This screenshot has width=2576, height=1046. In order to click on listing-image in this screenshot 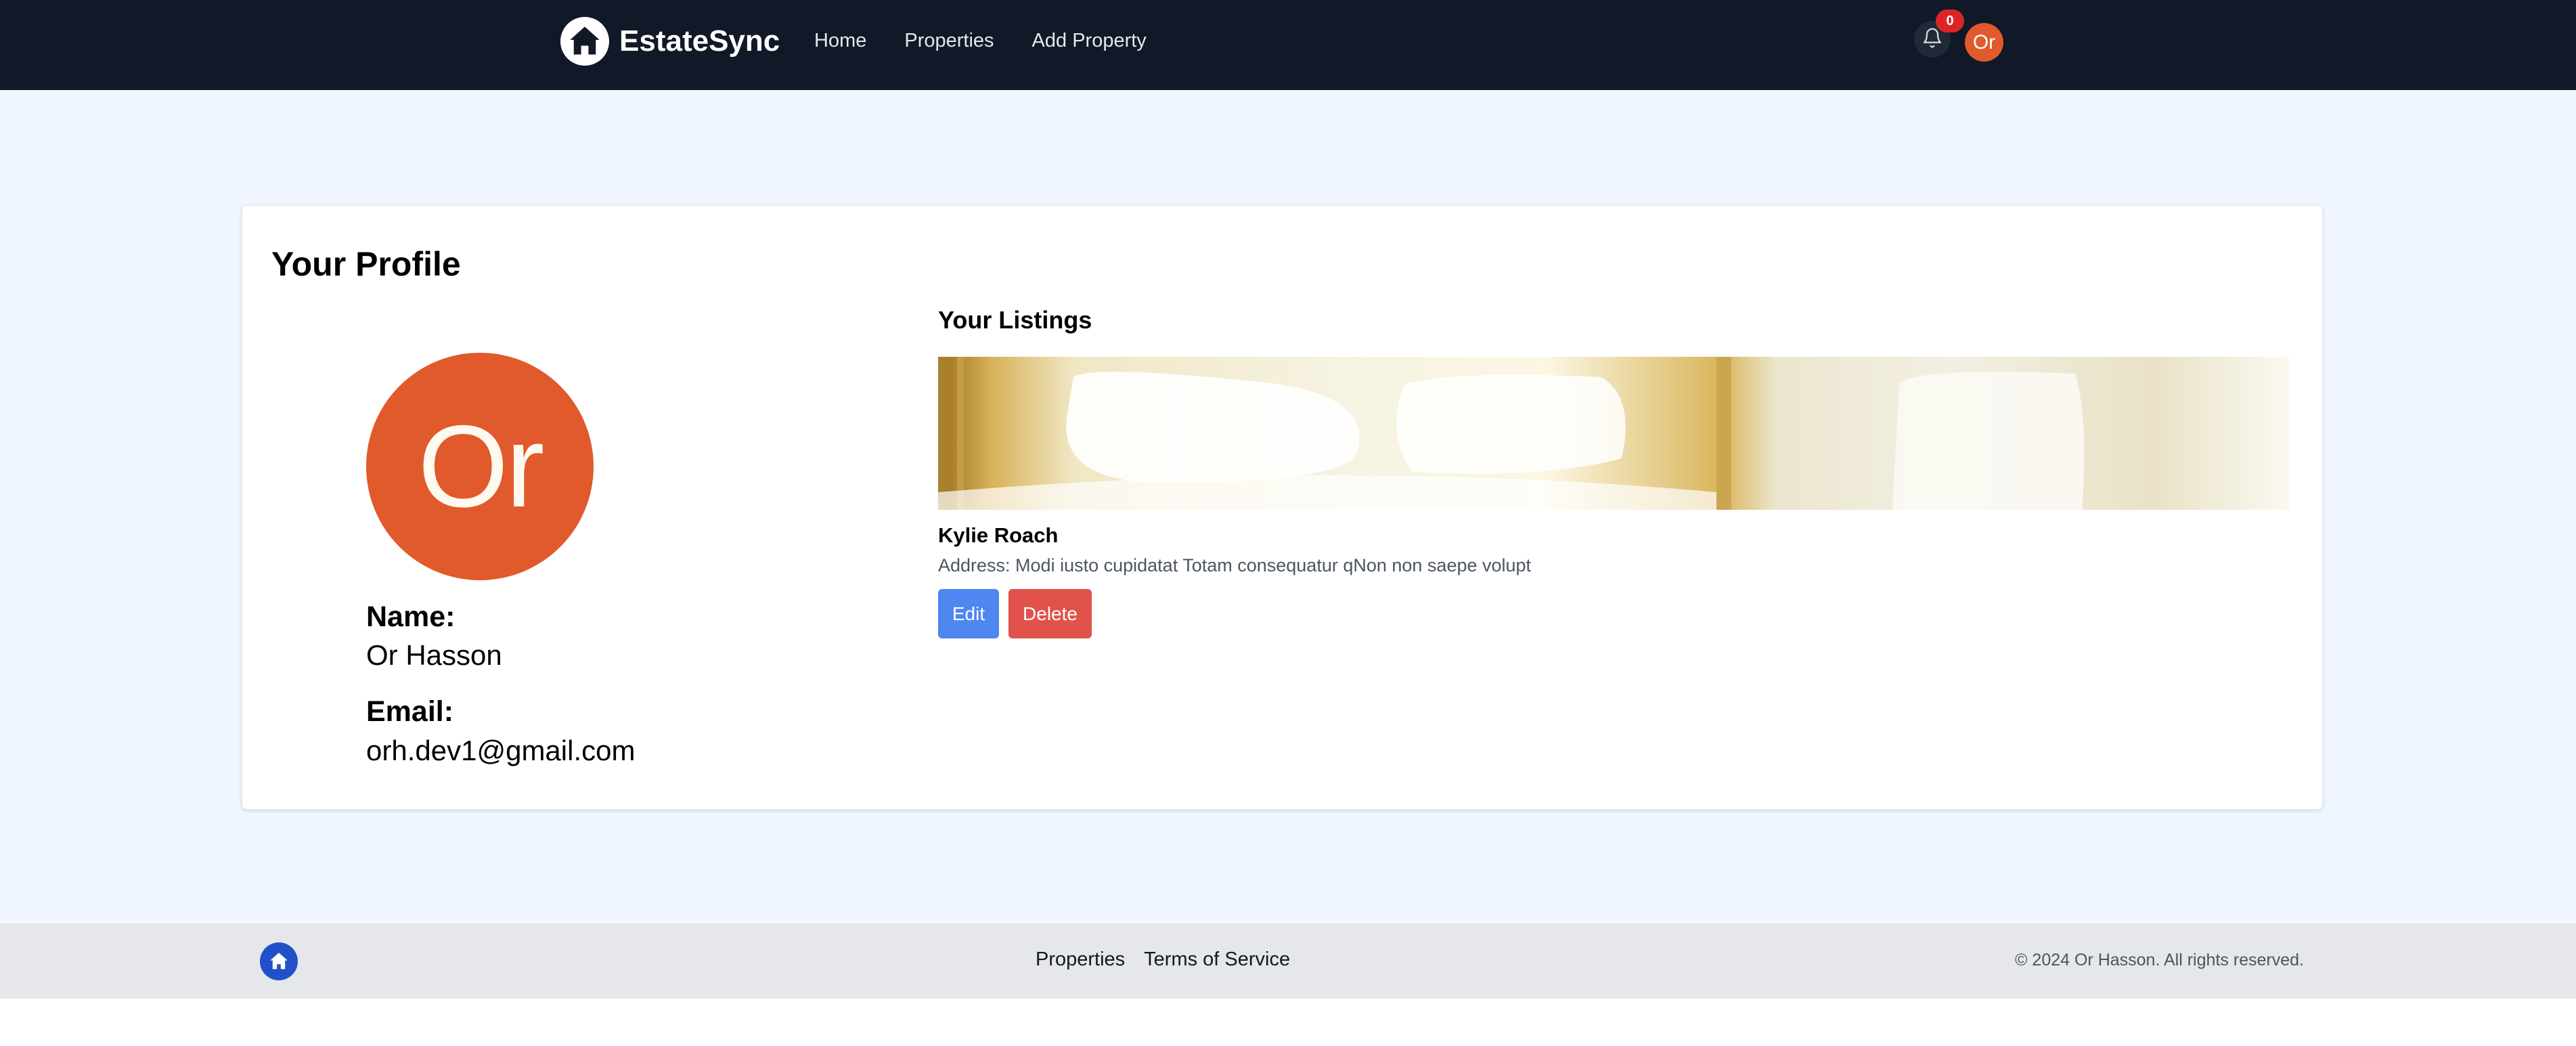, I will do `click(1614, 433)`.